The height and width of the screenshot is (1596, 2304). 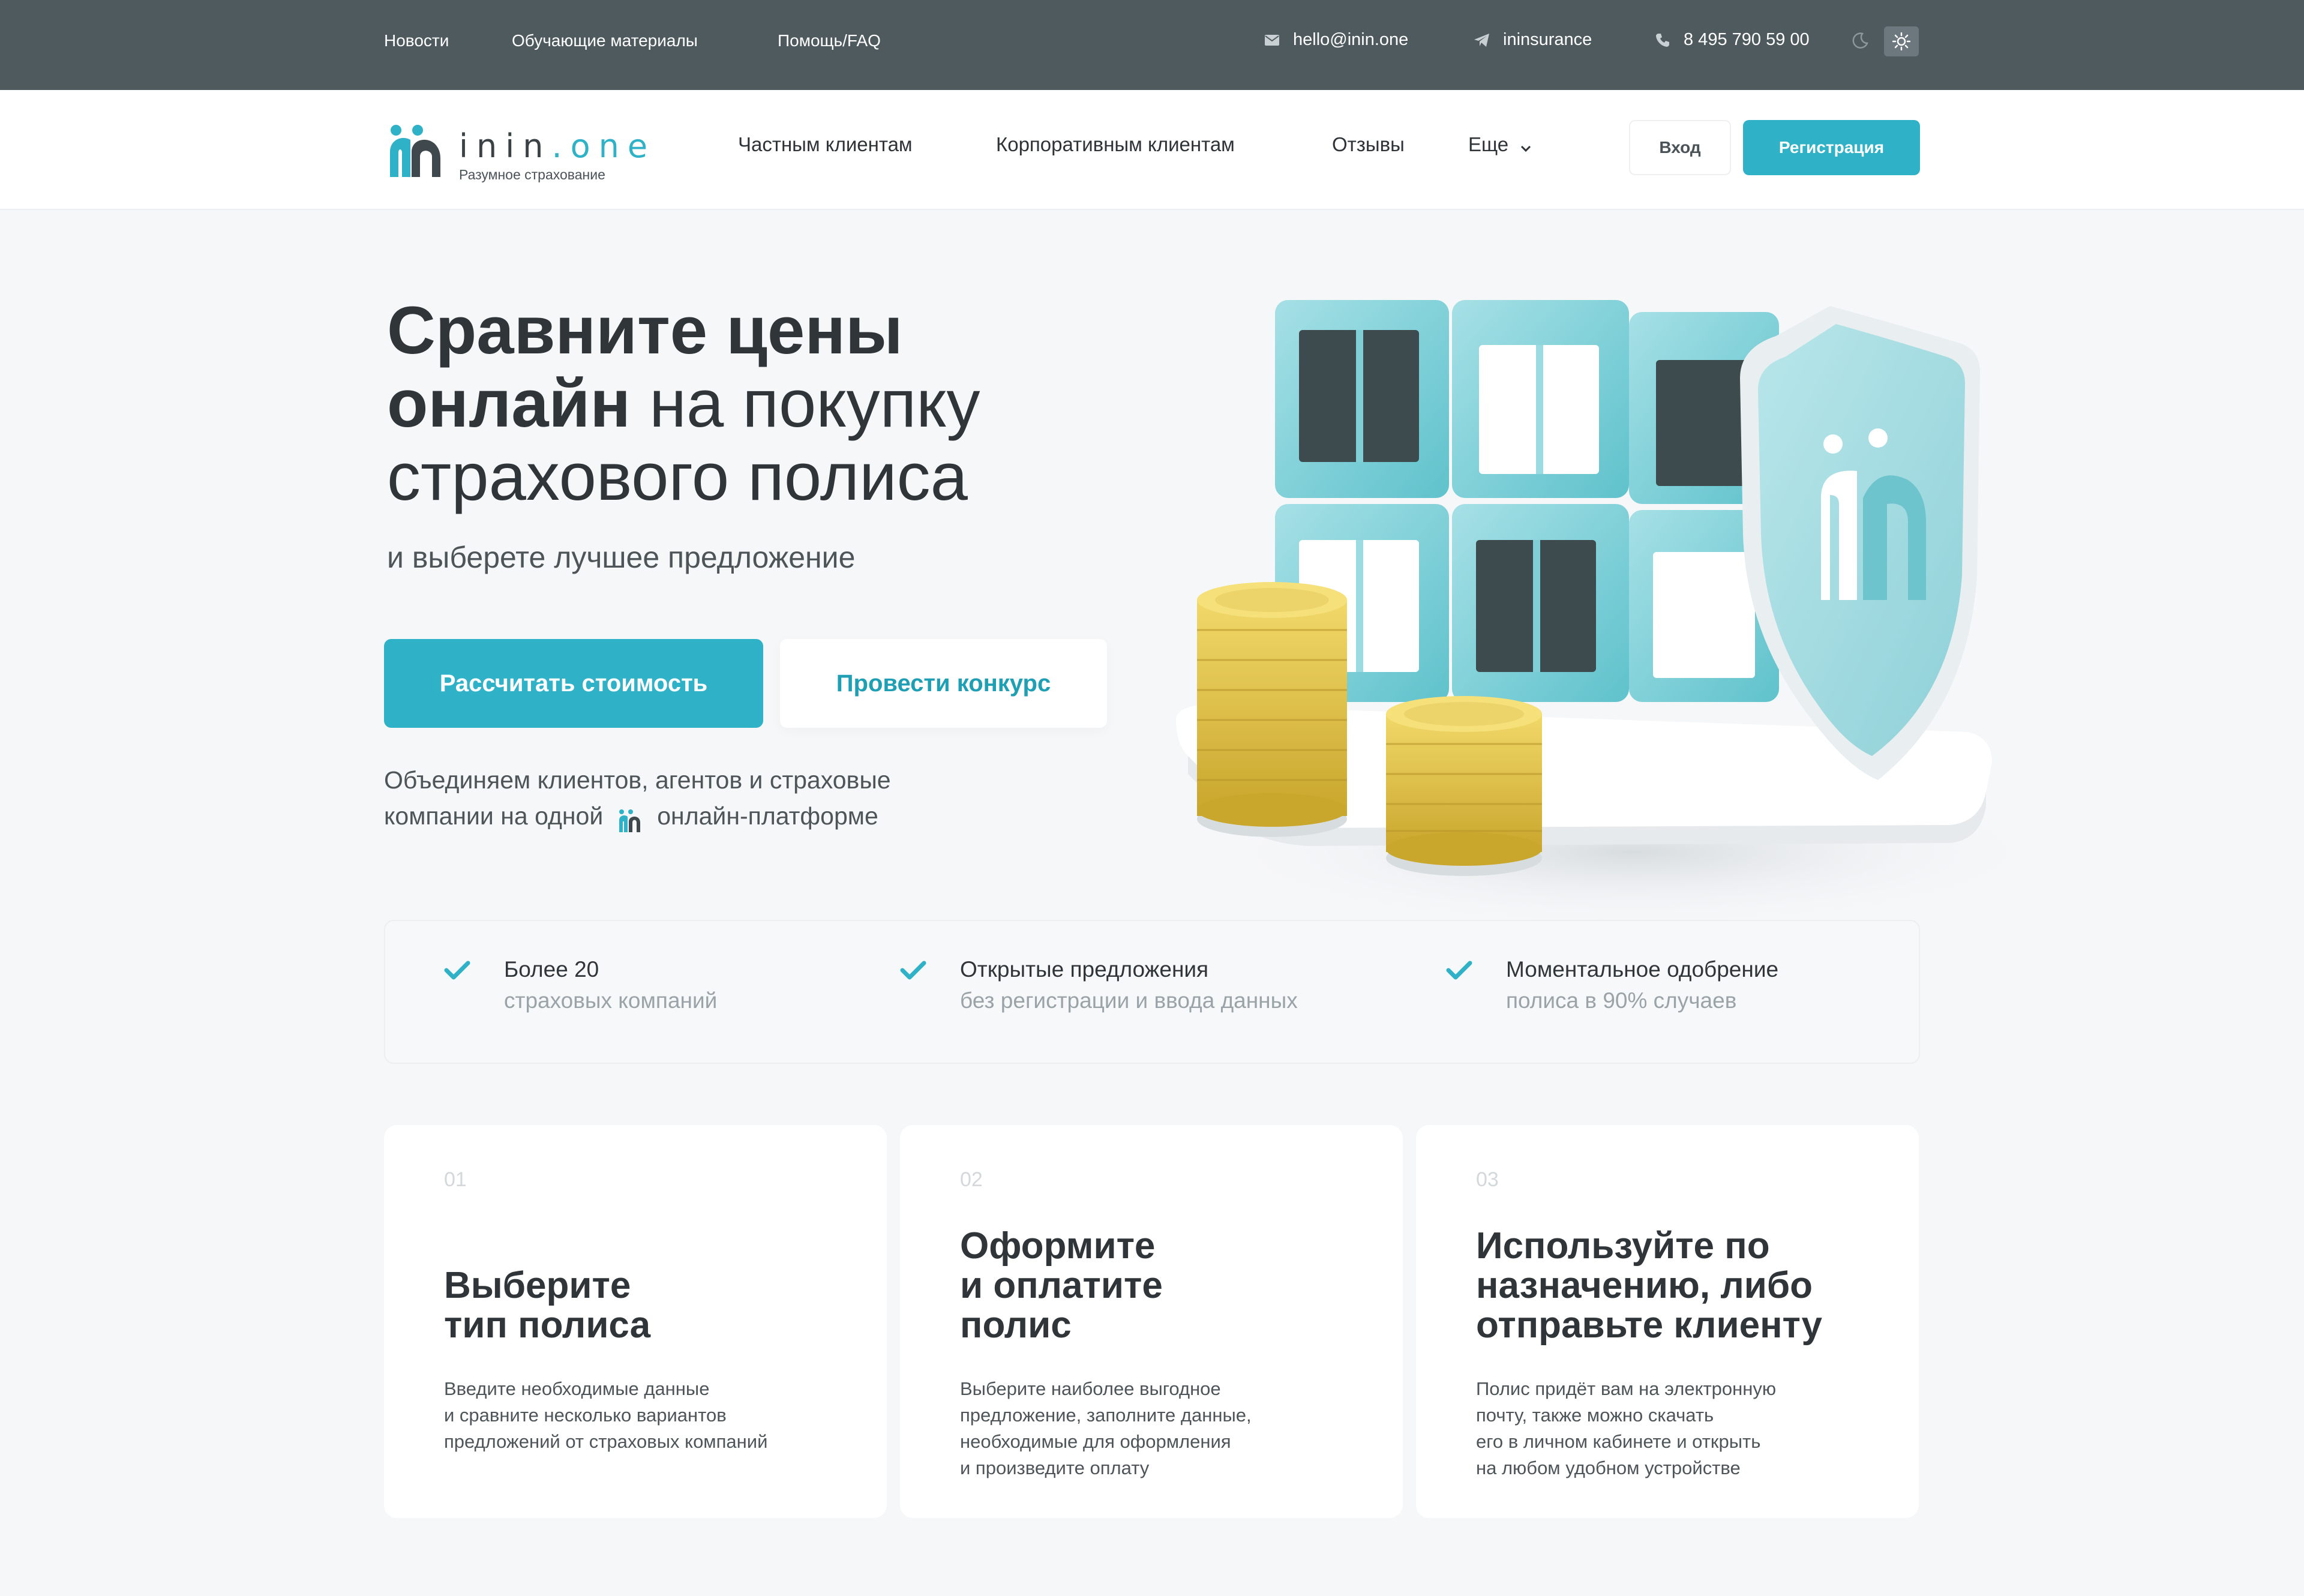 What do you see at coordinates (1901, 41) in the screenshot?
I see `sun-icon` at bounding box center [1901, 41].